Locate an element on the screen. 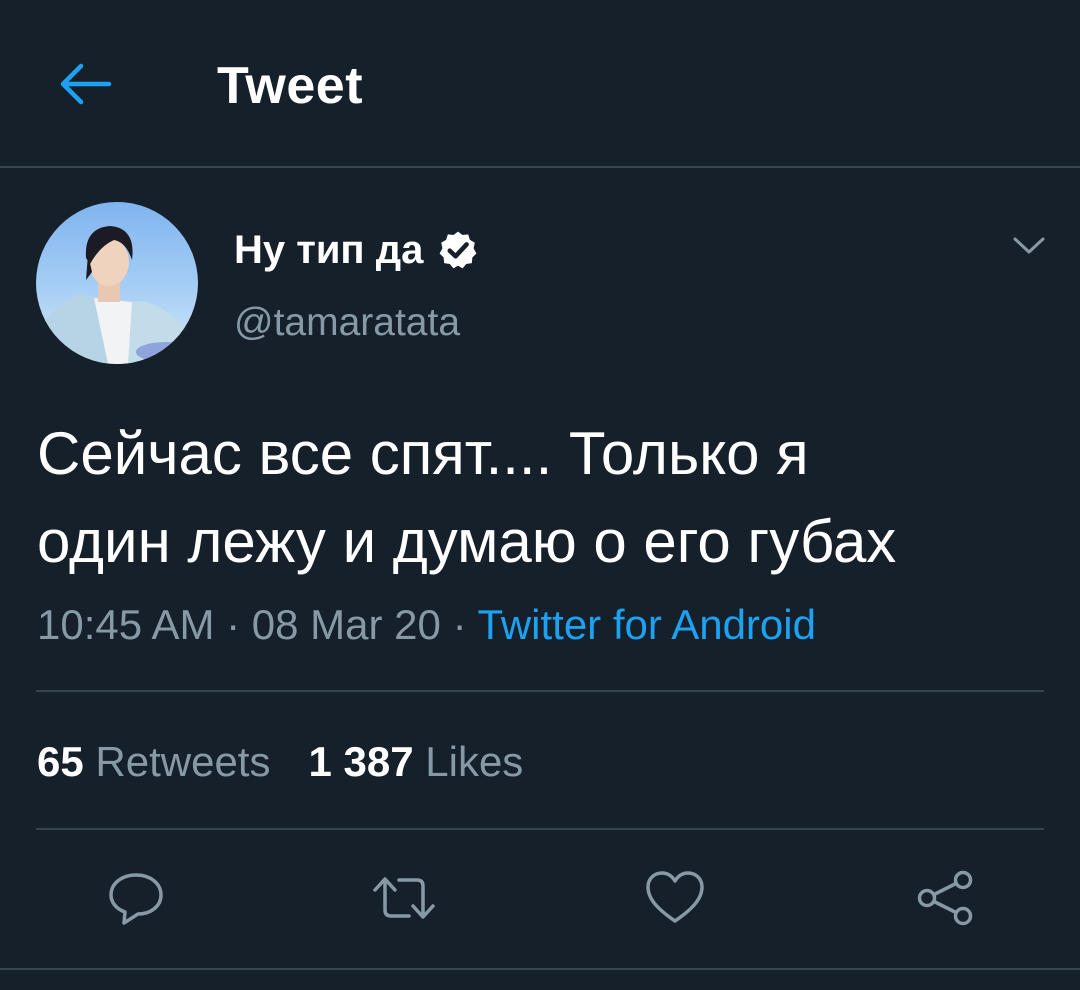 The image size is (1080, 990). avatar is located at coordinates (117, 283).